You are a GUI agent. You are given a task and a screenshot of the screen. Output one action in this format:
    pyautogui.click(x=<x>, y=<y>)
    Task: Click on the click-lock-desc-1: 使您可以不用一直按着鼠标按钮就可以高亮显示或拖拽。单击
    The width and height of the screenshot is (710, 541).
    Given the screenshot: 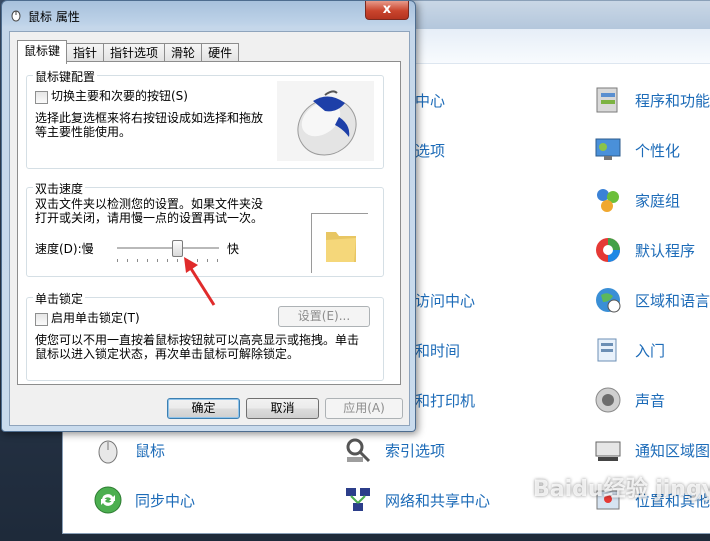 What is the action you would take?
    pyautogui.click(x=197, y=340)
    